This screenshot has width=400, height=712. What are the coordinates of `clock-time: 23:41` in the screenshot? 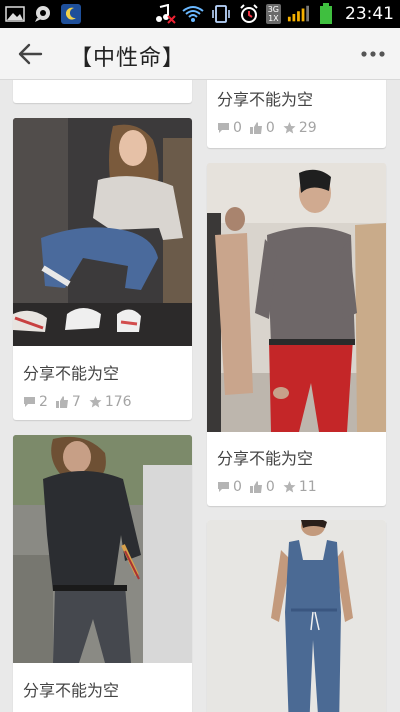 It's located at (369, 14).